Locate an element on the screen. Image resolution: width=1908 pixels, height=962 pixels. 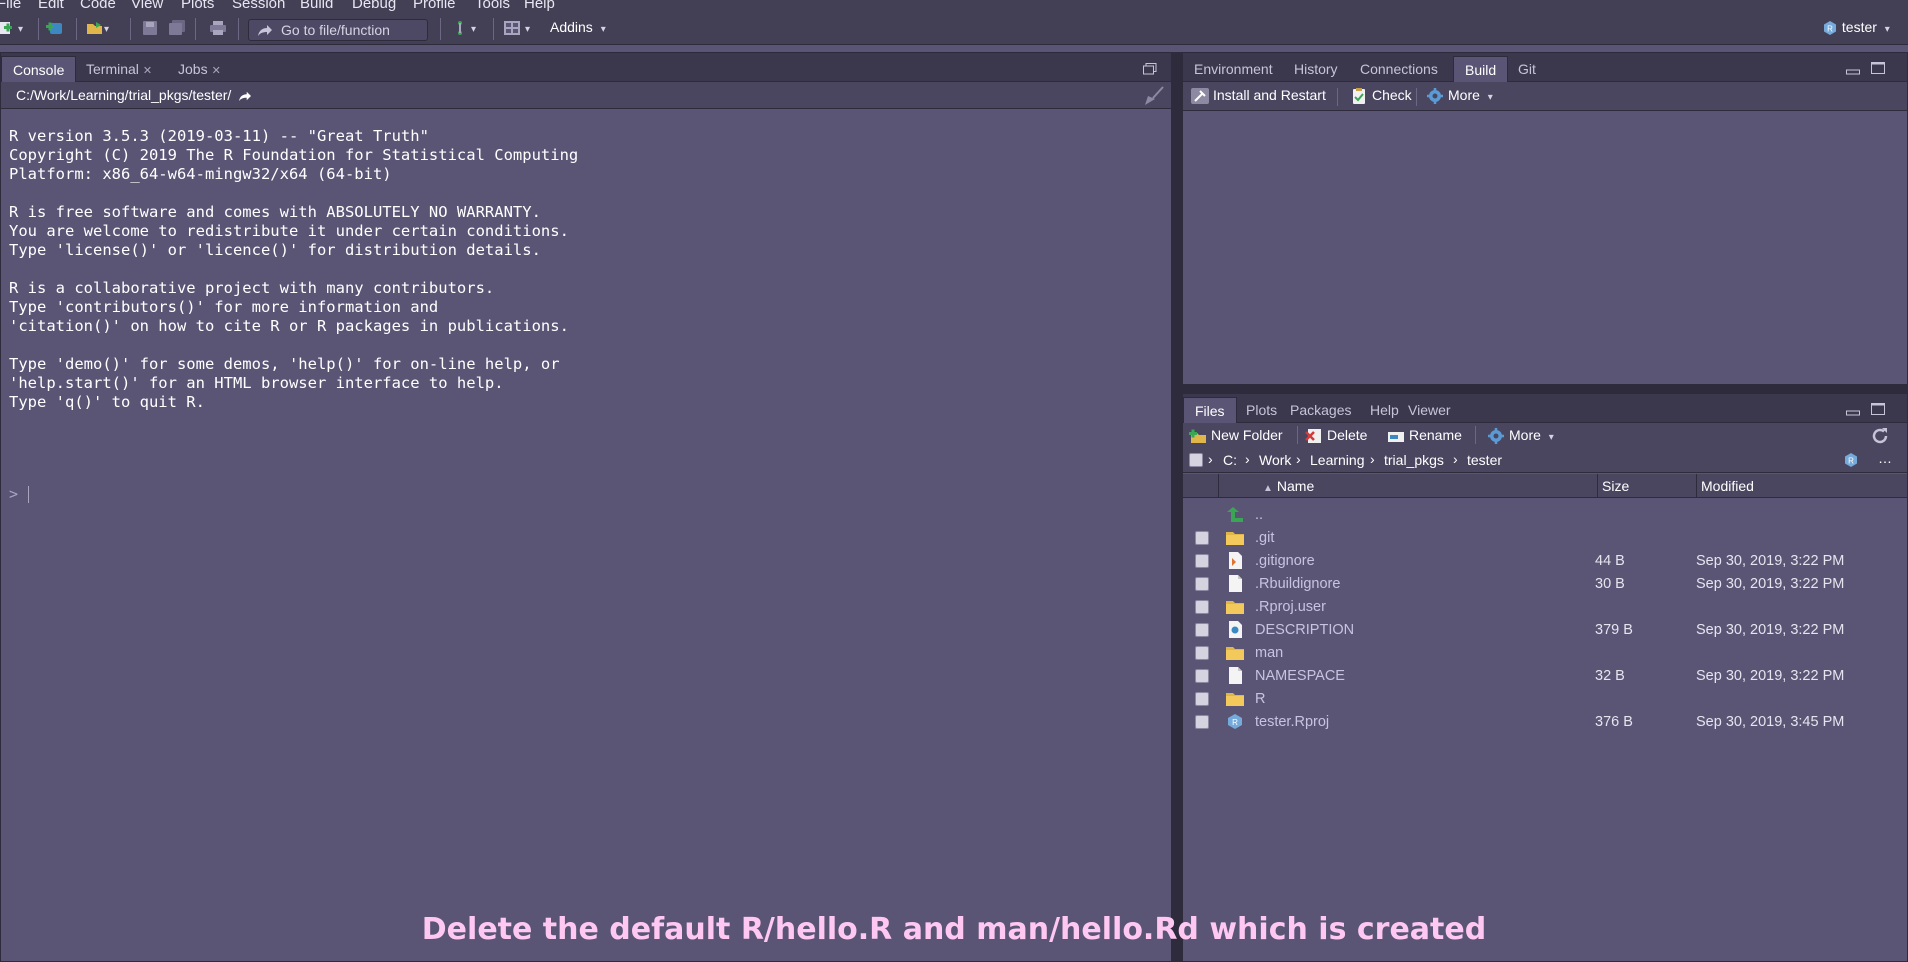
check-button: Check is located at coordinates (1381, 96).